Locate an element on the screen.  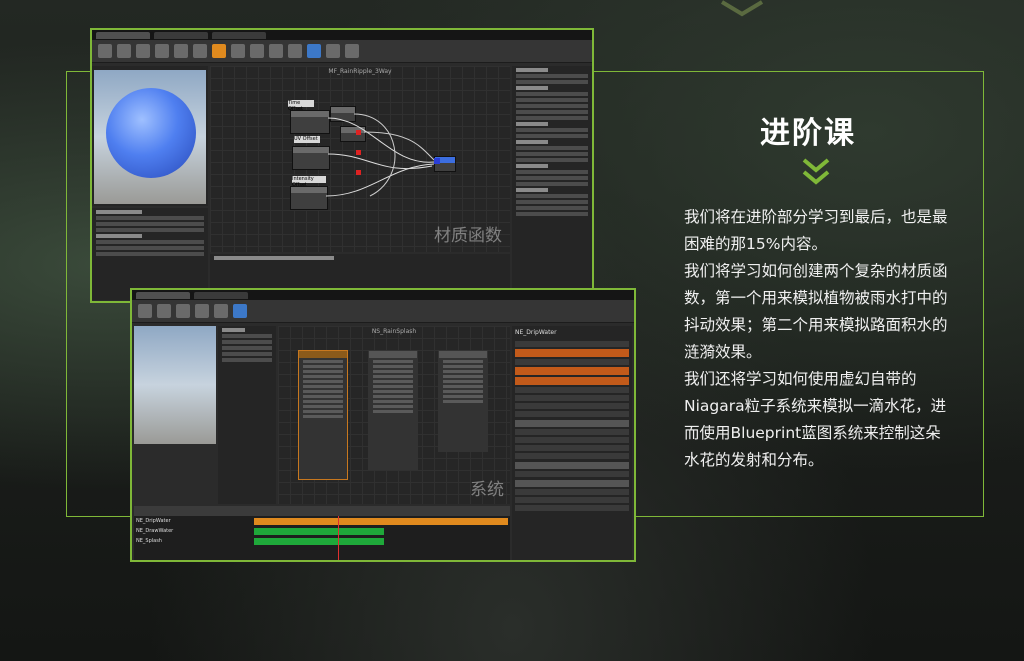
compile-icon is located at coordinates (183, 311).